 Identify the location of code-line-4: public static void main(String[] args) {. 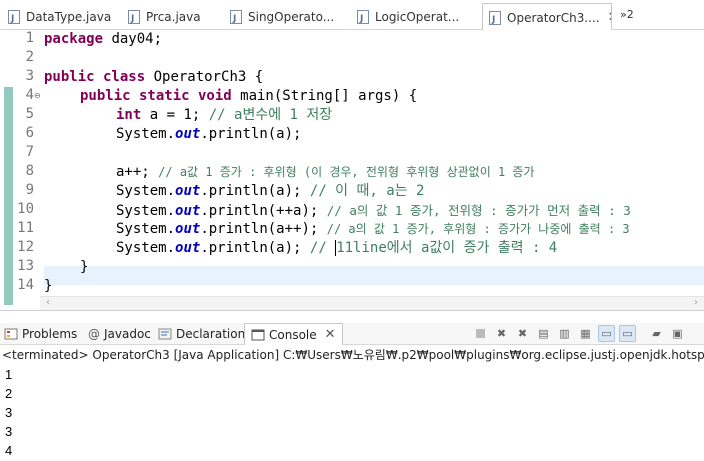
(249, 96).